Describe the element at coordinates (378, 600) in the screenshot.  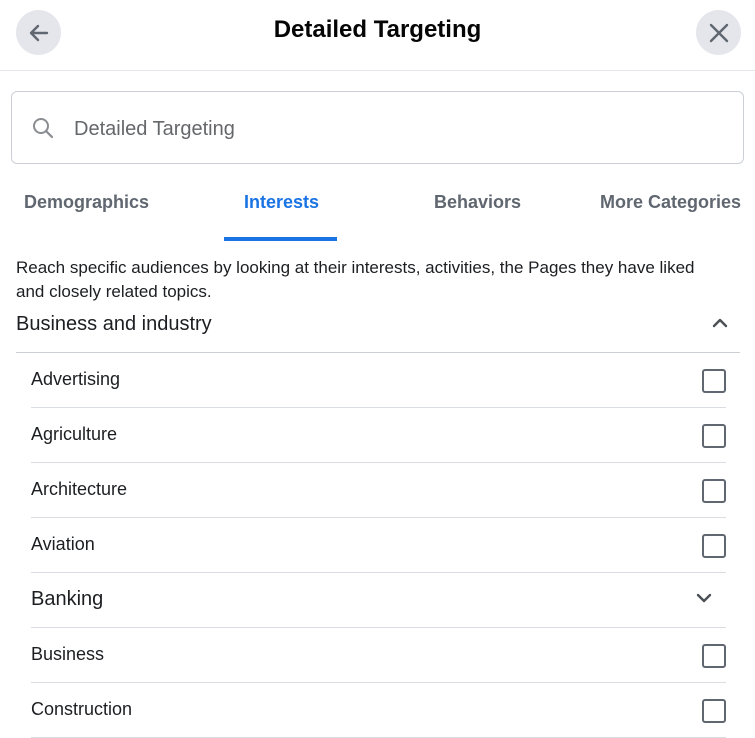
I see `subcategory-banking: Banking` at that location.